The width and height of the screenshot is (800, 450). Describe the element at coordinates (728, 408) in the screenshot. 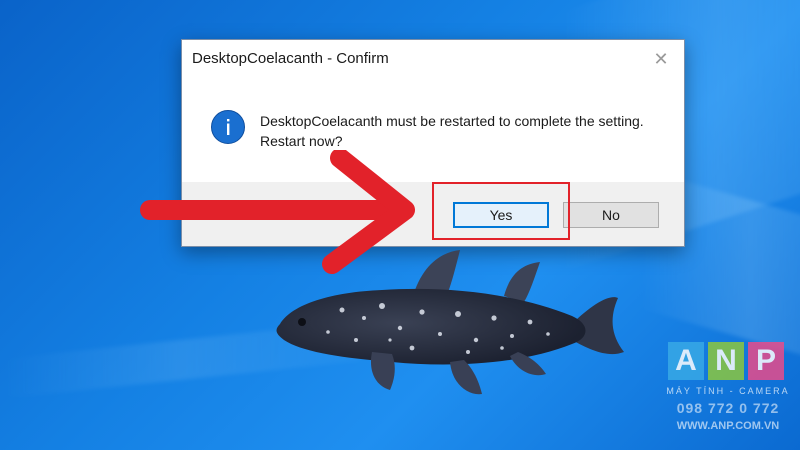

I see `logo-phone: 098 772 0 772` at that location.